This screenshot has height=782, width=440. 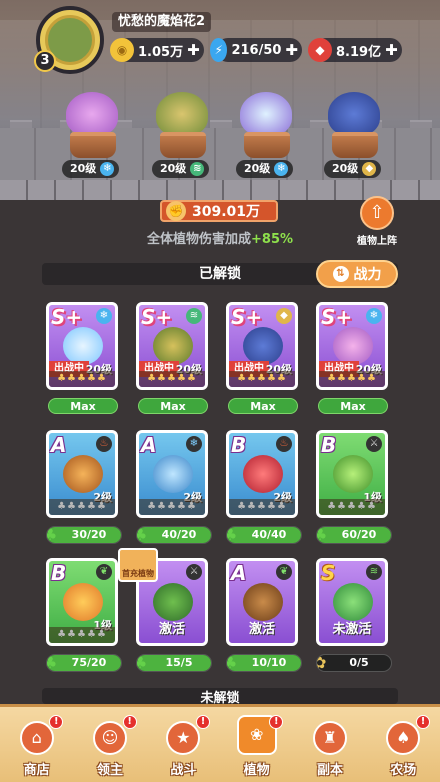 I want to click on plant-card: B ♨ 2级 ♣♣♣♣♣, so click(x=262, y=474).